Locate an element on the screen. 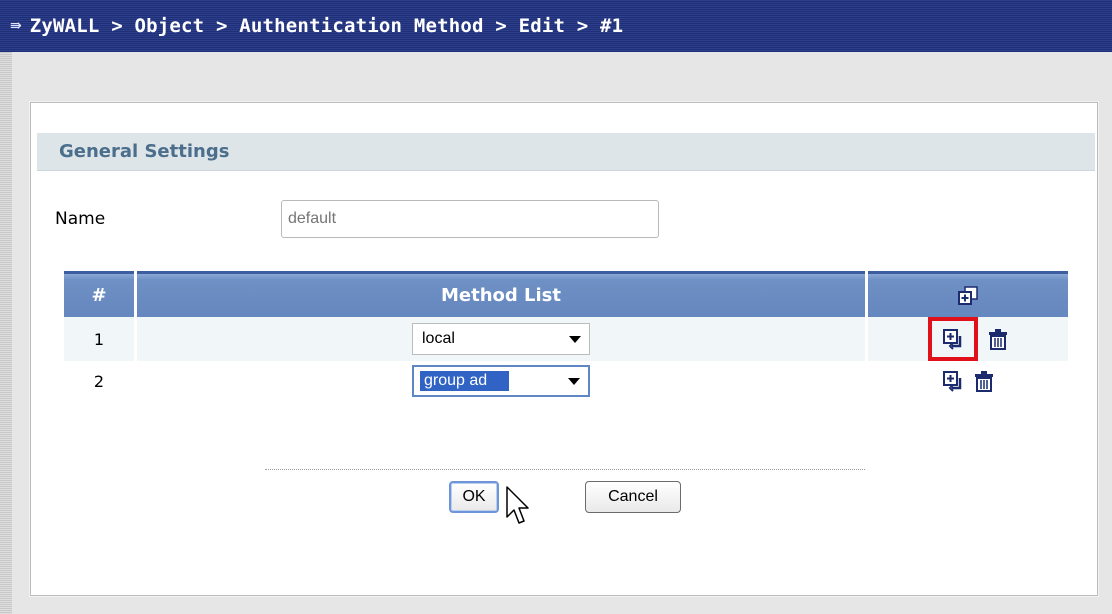 This screenshot has width=1112, height=614. method-select-value: local is located at coordinates (438, 338).